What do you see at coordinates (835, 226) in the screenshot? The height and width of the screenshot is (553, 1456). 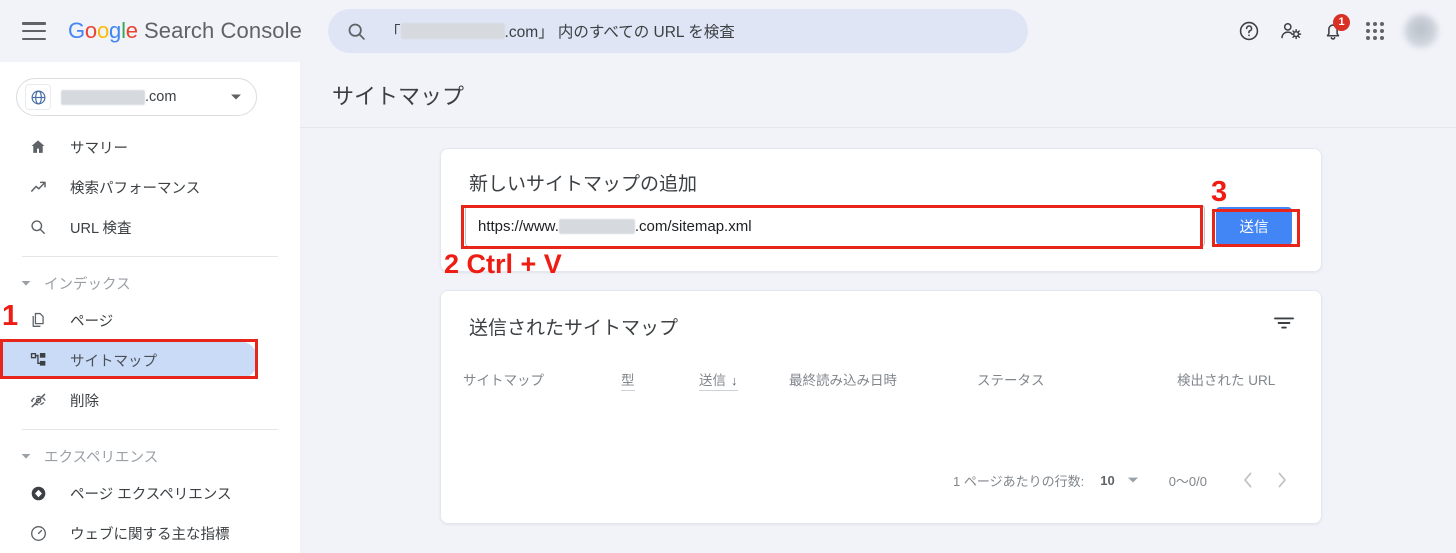 I see `sitemap-url-input: https://www. .com/sitemap.xml` at bounding box center [835, 226].